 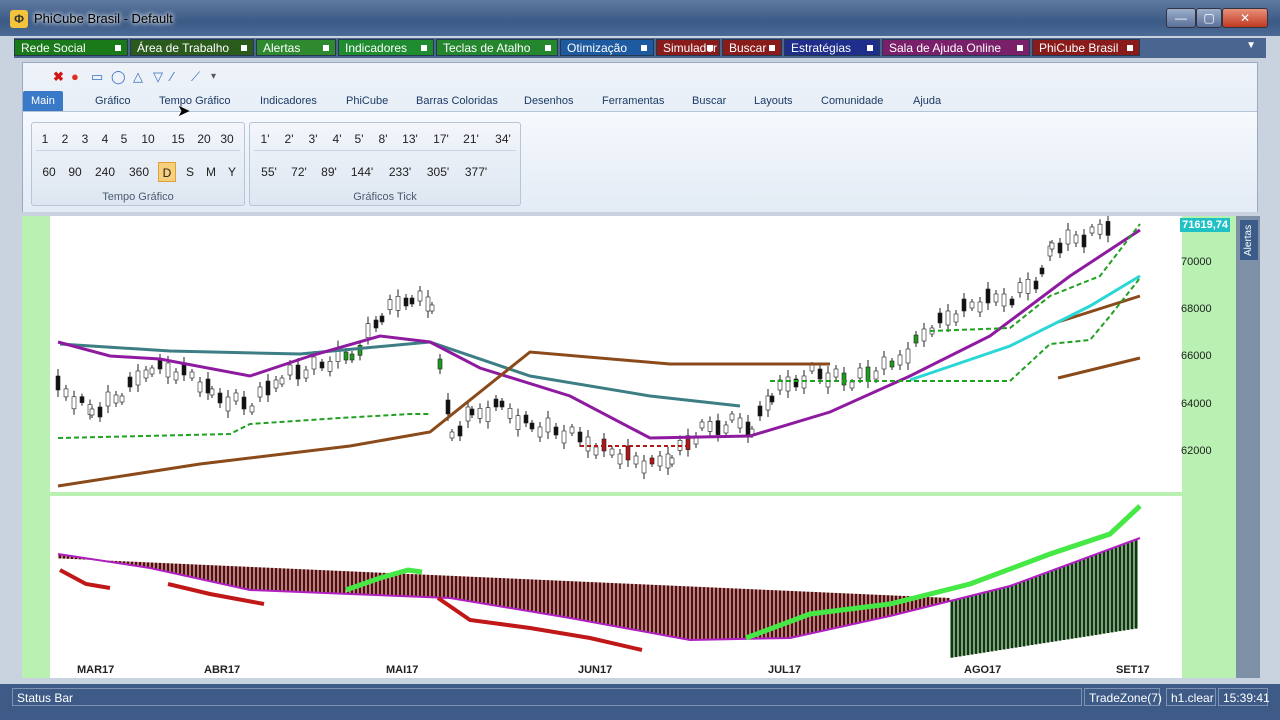 I want to click on timeframe-button: 233', so click(x=400, y=172).